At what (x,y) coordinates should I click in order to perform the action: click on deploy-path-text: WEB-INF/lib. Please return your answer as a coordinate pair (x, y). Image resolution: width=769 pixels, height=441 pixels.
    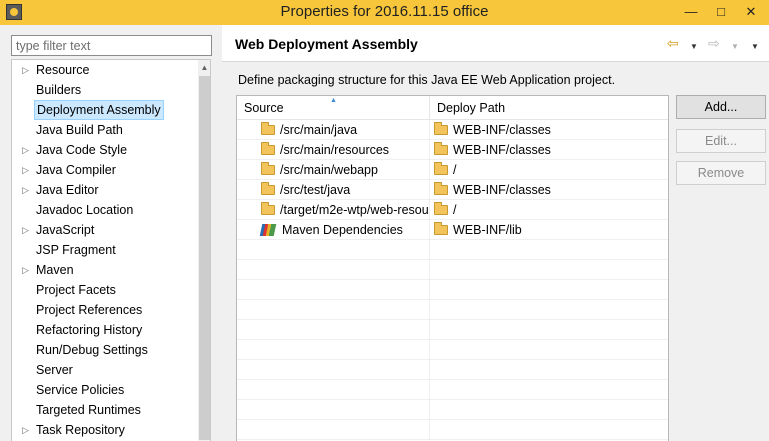
    Looking at the image, I should click on (487, 230).